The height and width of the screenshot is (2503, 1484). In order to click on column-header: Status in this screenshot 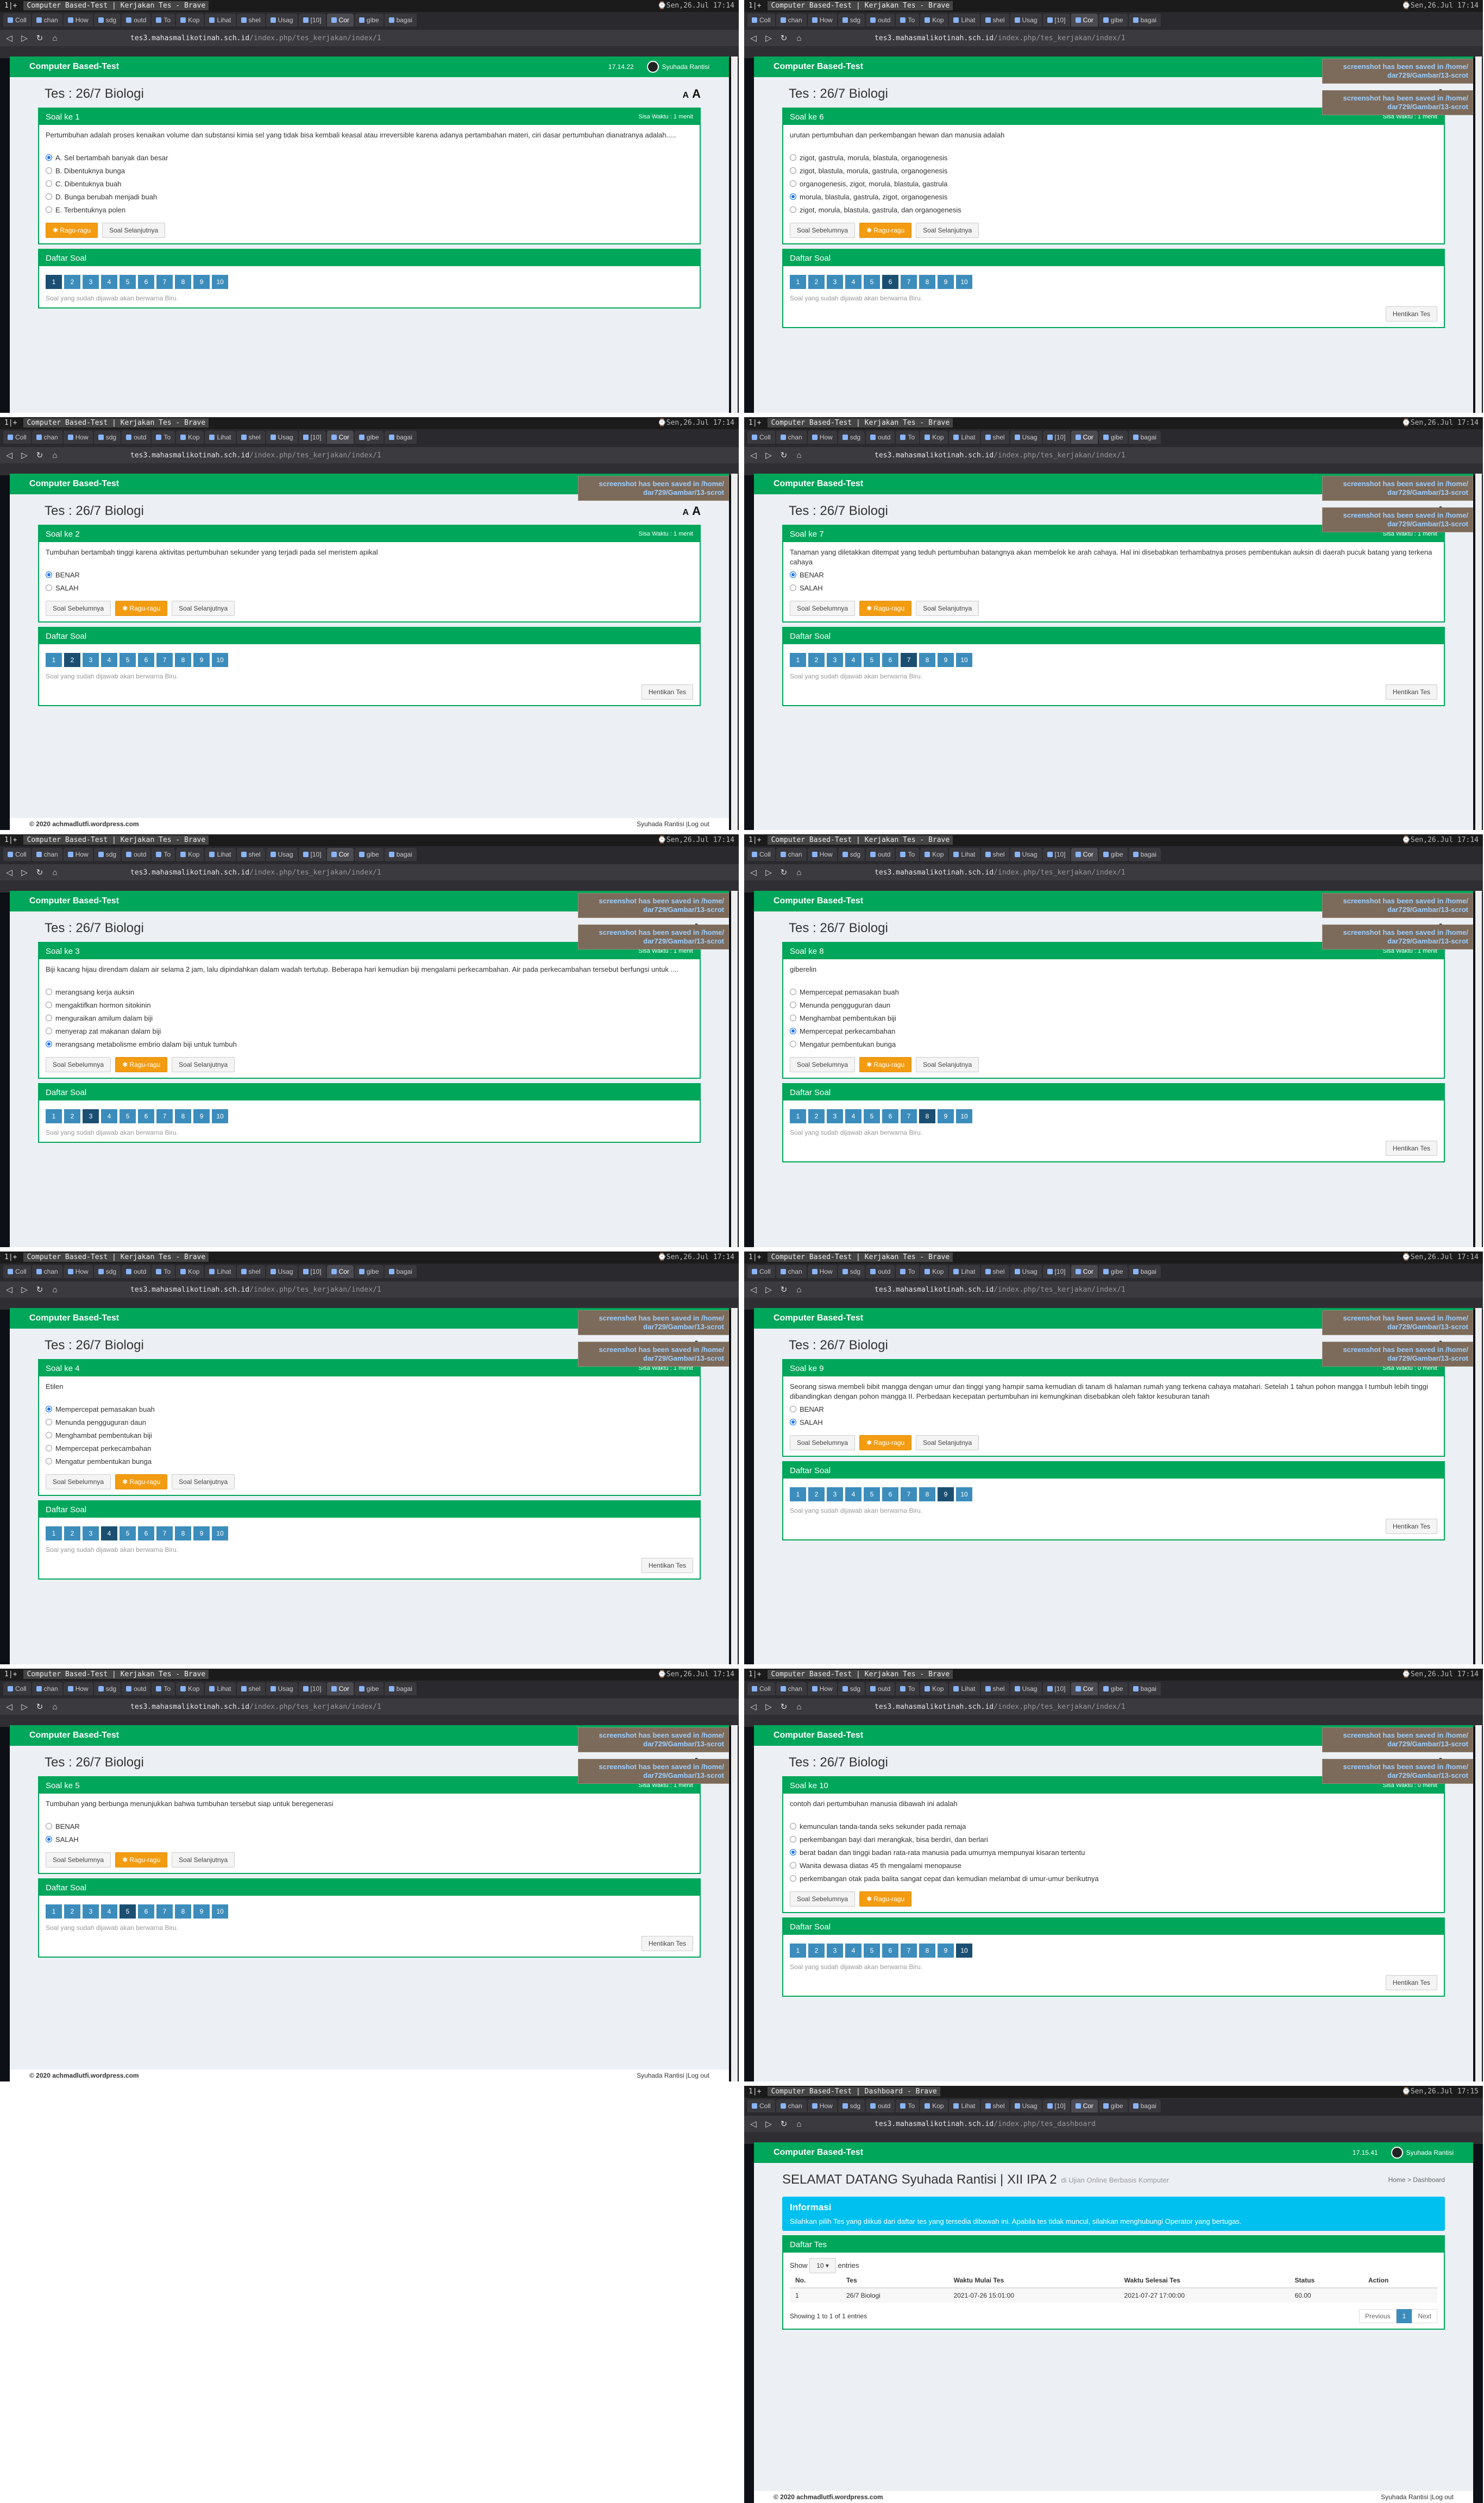, I will do `click(1326, 2280)`.